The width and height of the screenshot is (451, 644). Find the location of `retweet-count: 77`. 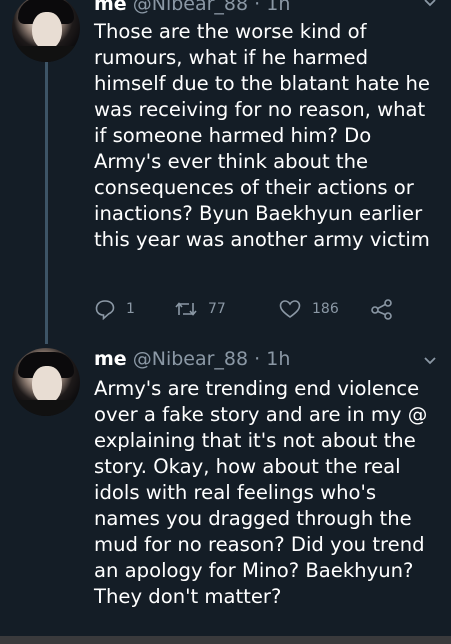

retweet-count: 77 is located at coordinates (217, 309).